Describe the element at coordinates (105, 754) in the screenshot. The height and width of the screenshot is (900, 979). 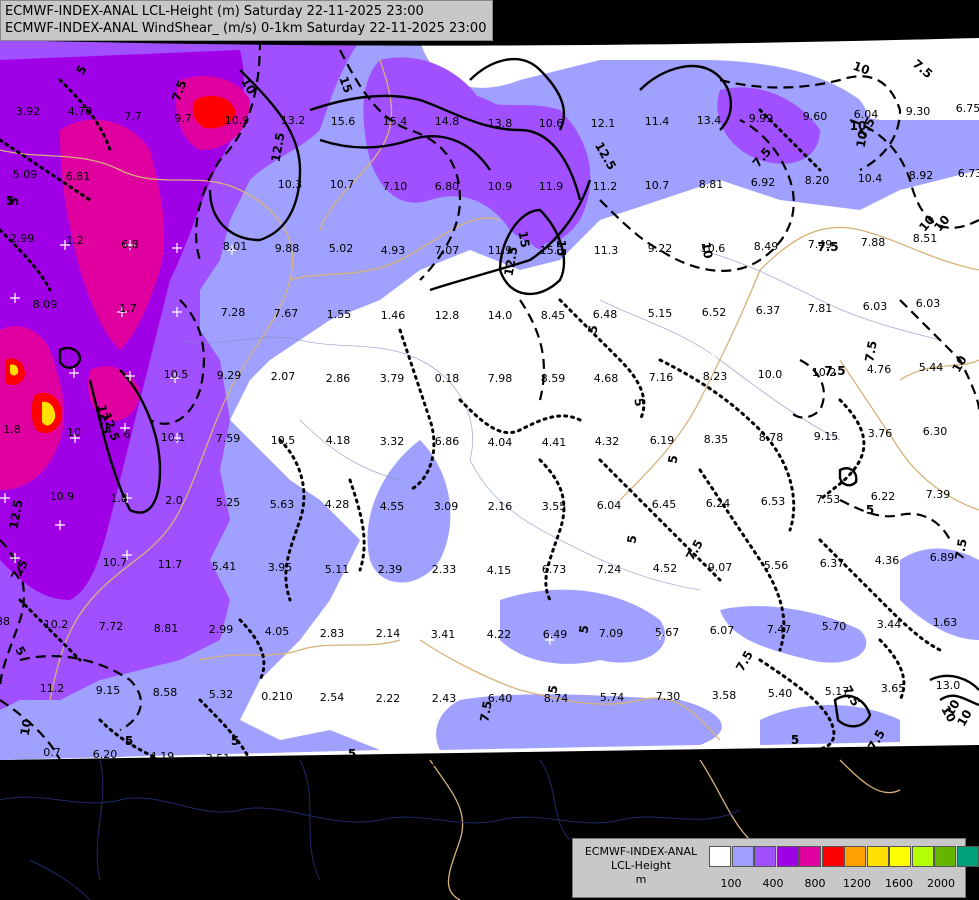
I see `shear-value: 6.20` at that location.